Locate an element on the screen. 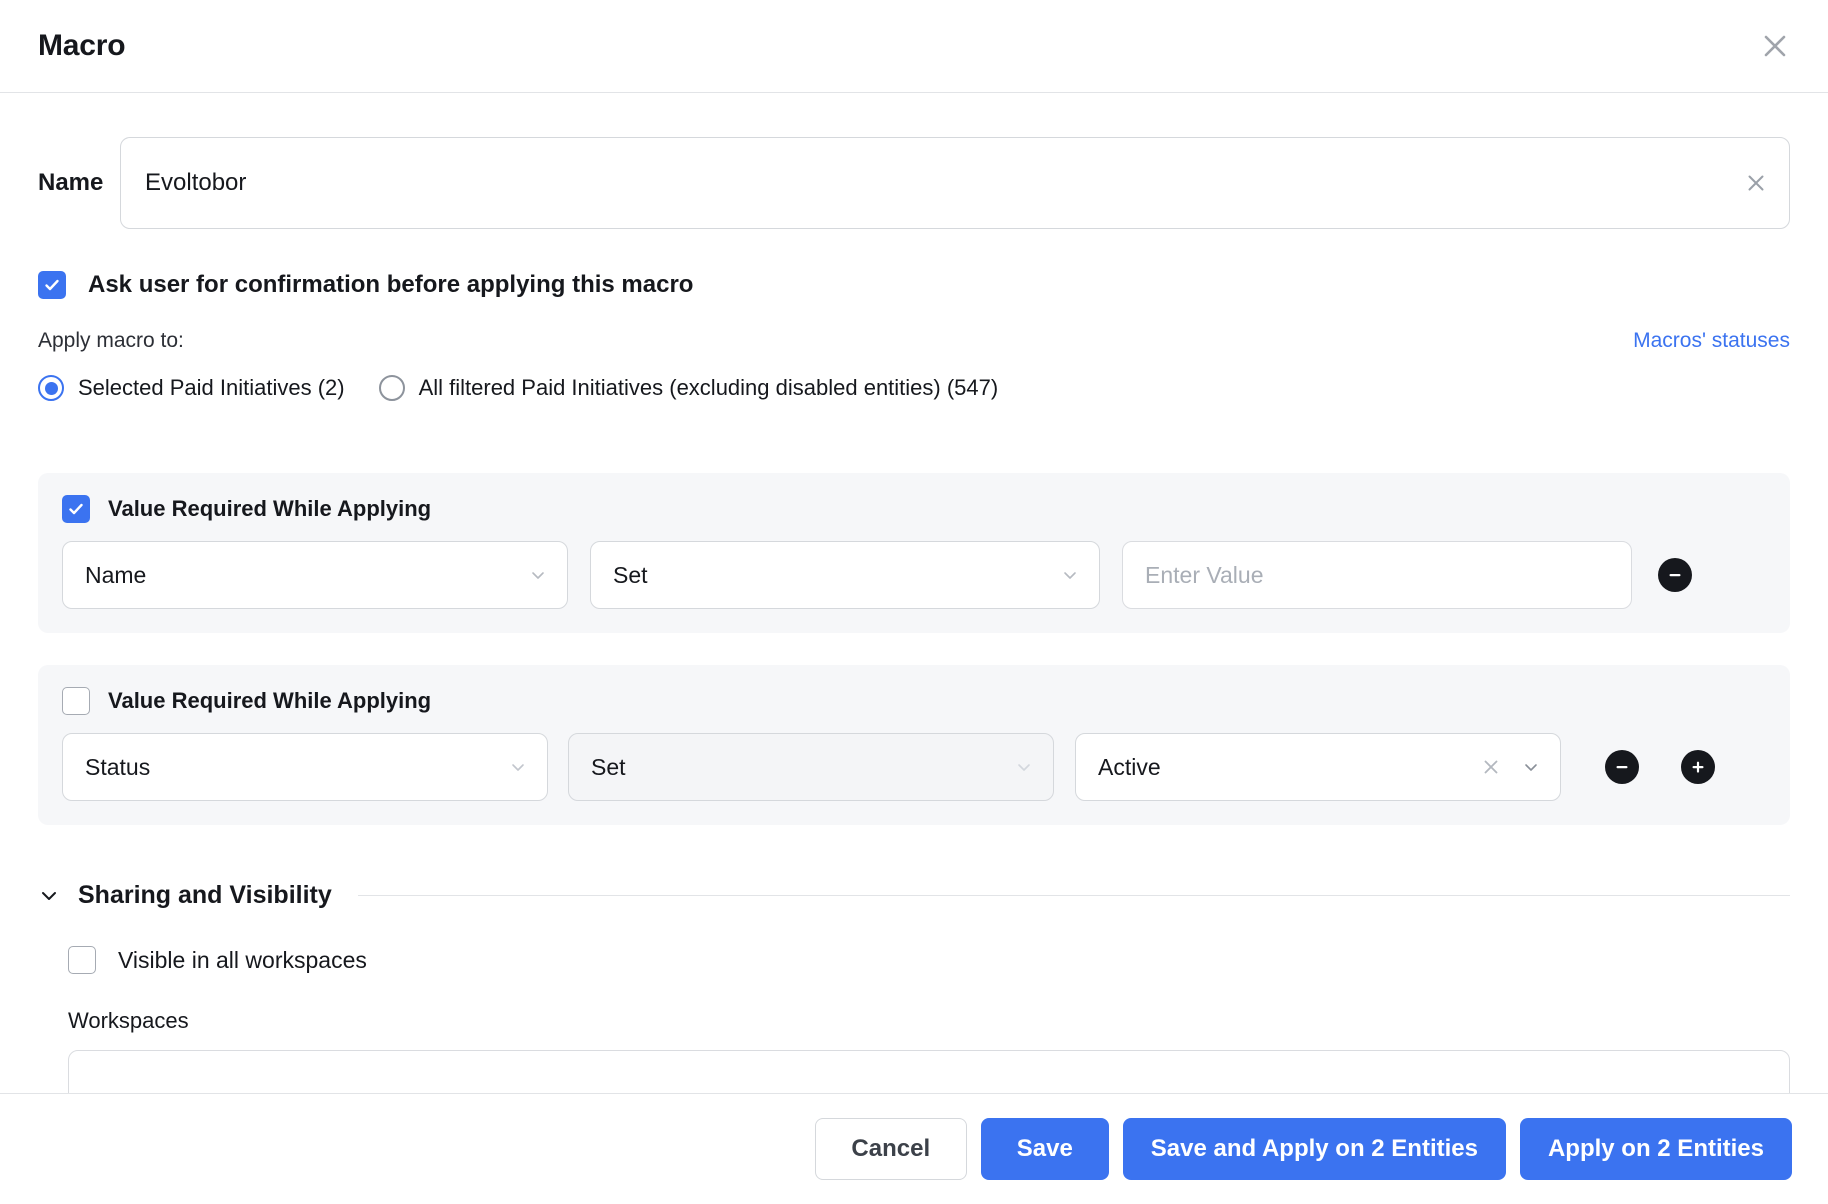 Image resolution: width=1828 pixels, height=1204 pixels. action-controls-row-2: Status Set Active is located at coordinates (914, 767).